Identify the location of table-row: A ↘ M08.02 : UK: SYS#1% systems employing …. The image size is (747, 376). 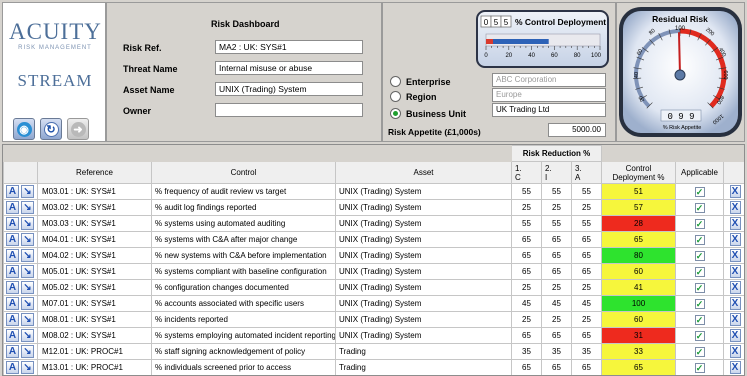
(373, 335).